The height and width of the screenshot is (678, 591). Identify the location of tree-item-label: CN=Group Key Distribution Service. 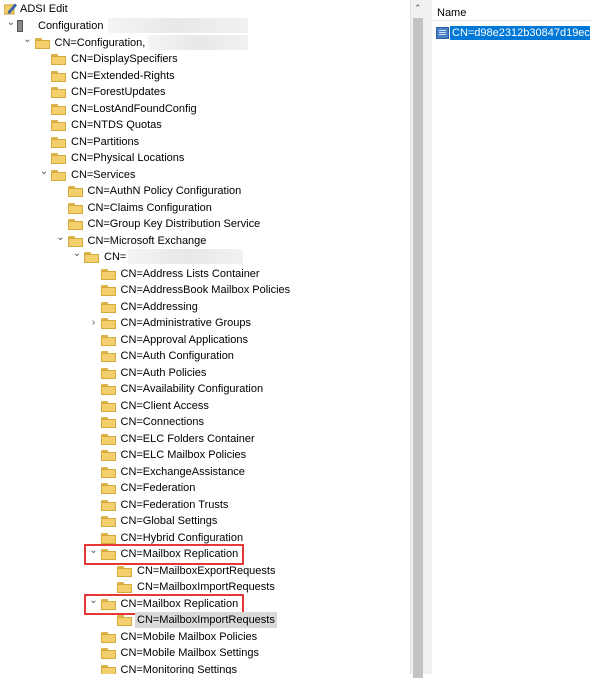
(174, 224).